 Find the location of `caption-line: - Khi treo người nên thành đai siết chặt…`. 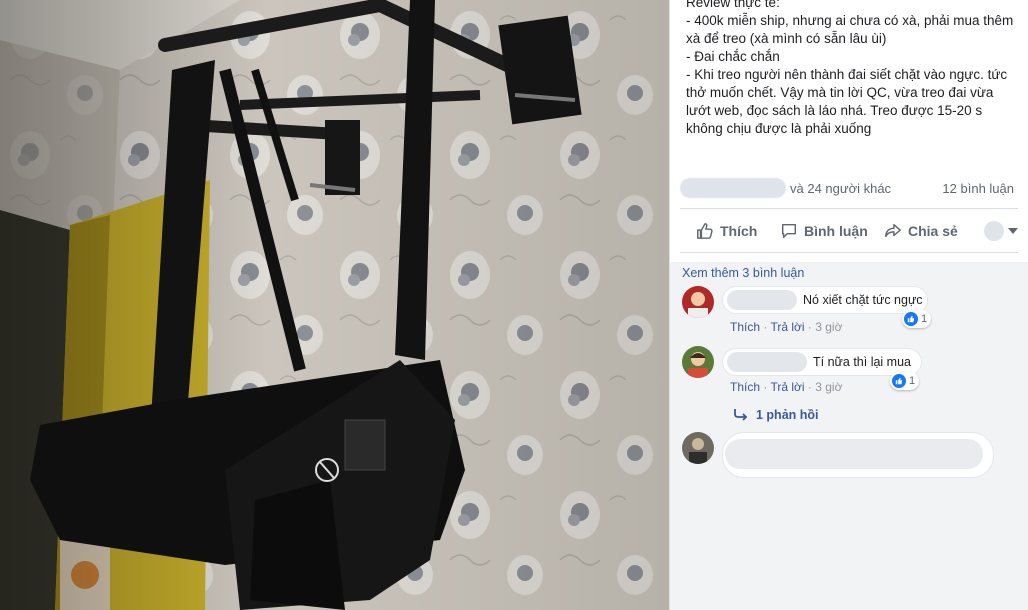

caption-line: - Khi treo người nên thành đai siết chặt… is located at coordinates (848, 101).